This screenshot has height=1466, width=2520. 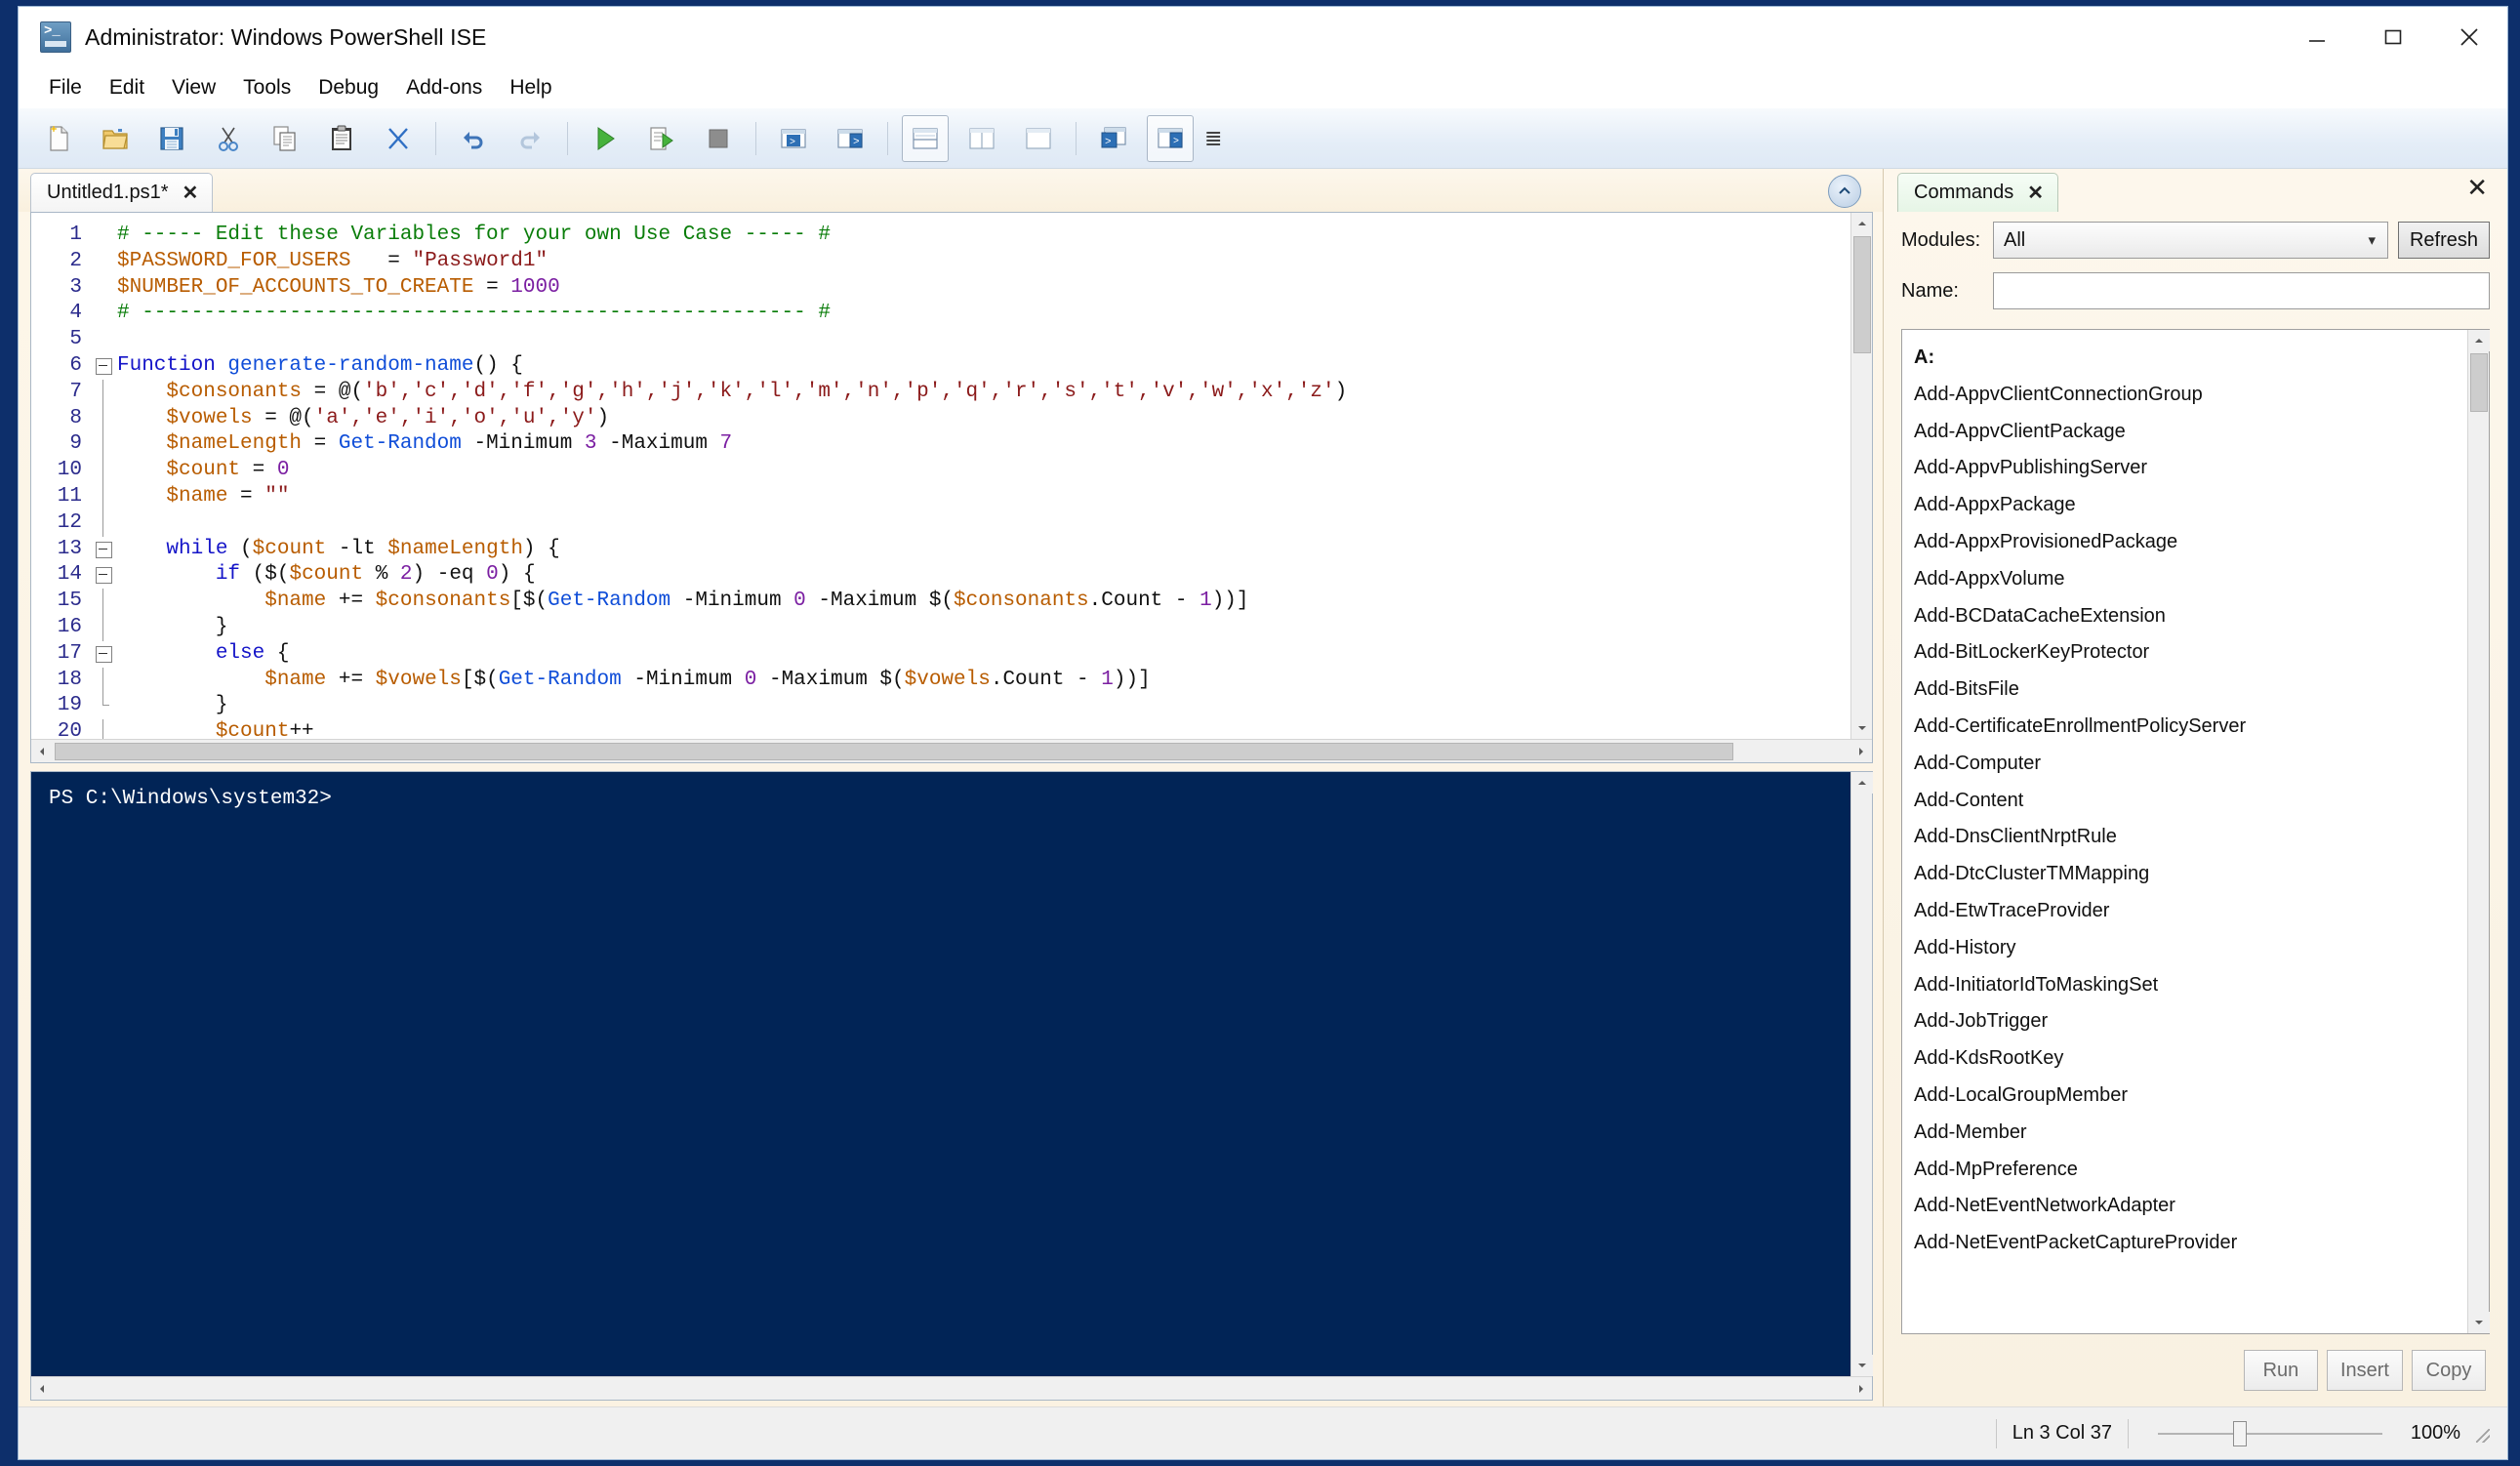 What do you see at coordinates (2190, 240) in the screenshot?
I see `modules-select: All ▾` at bounding box center [2190, 240].